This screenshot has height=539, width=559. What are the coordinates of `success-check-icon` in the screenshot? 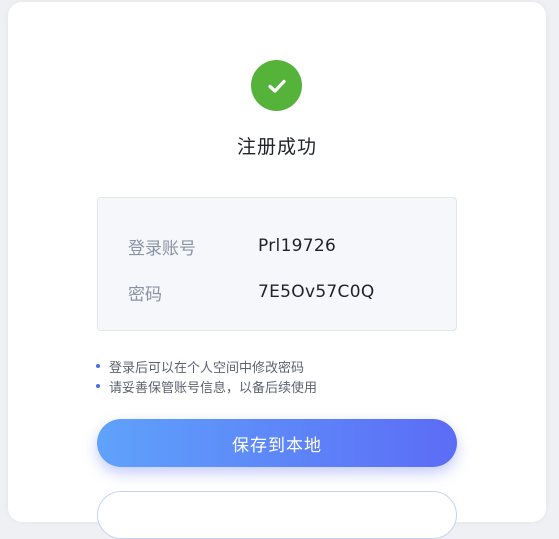 It's located at (276, 85).